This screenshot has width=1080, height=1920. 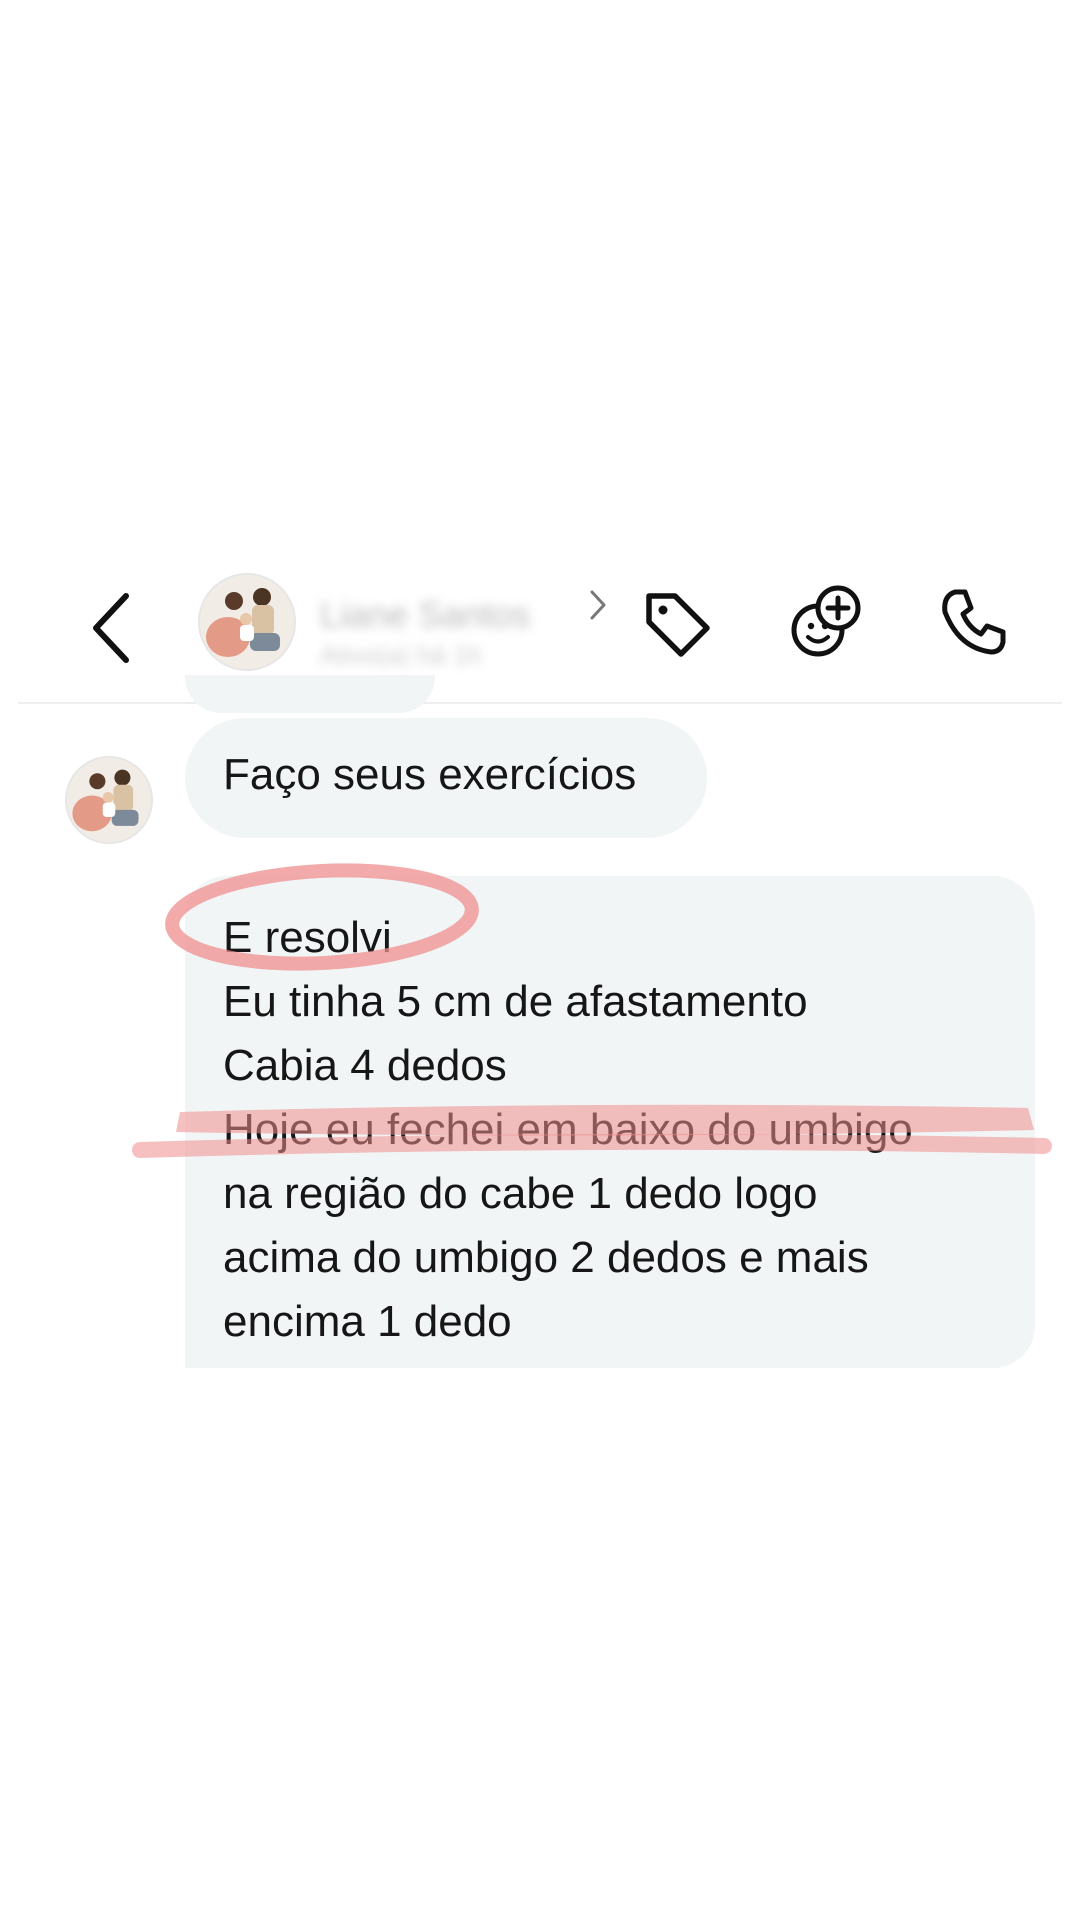 I want to click on message-text: Faço seus exercícios, so click(x=430, y=774).